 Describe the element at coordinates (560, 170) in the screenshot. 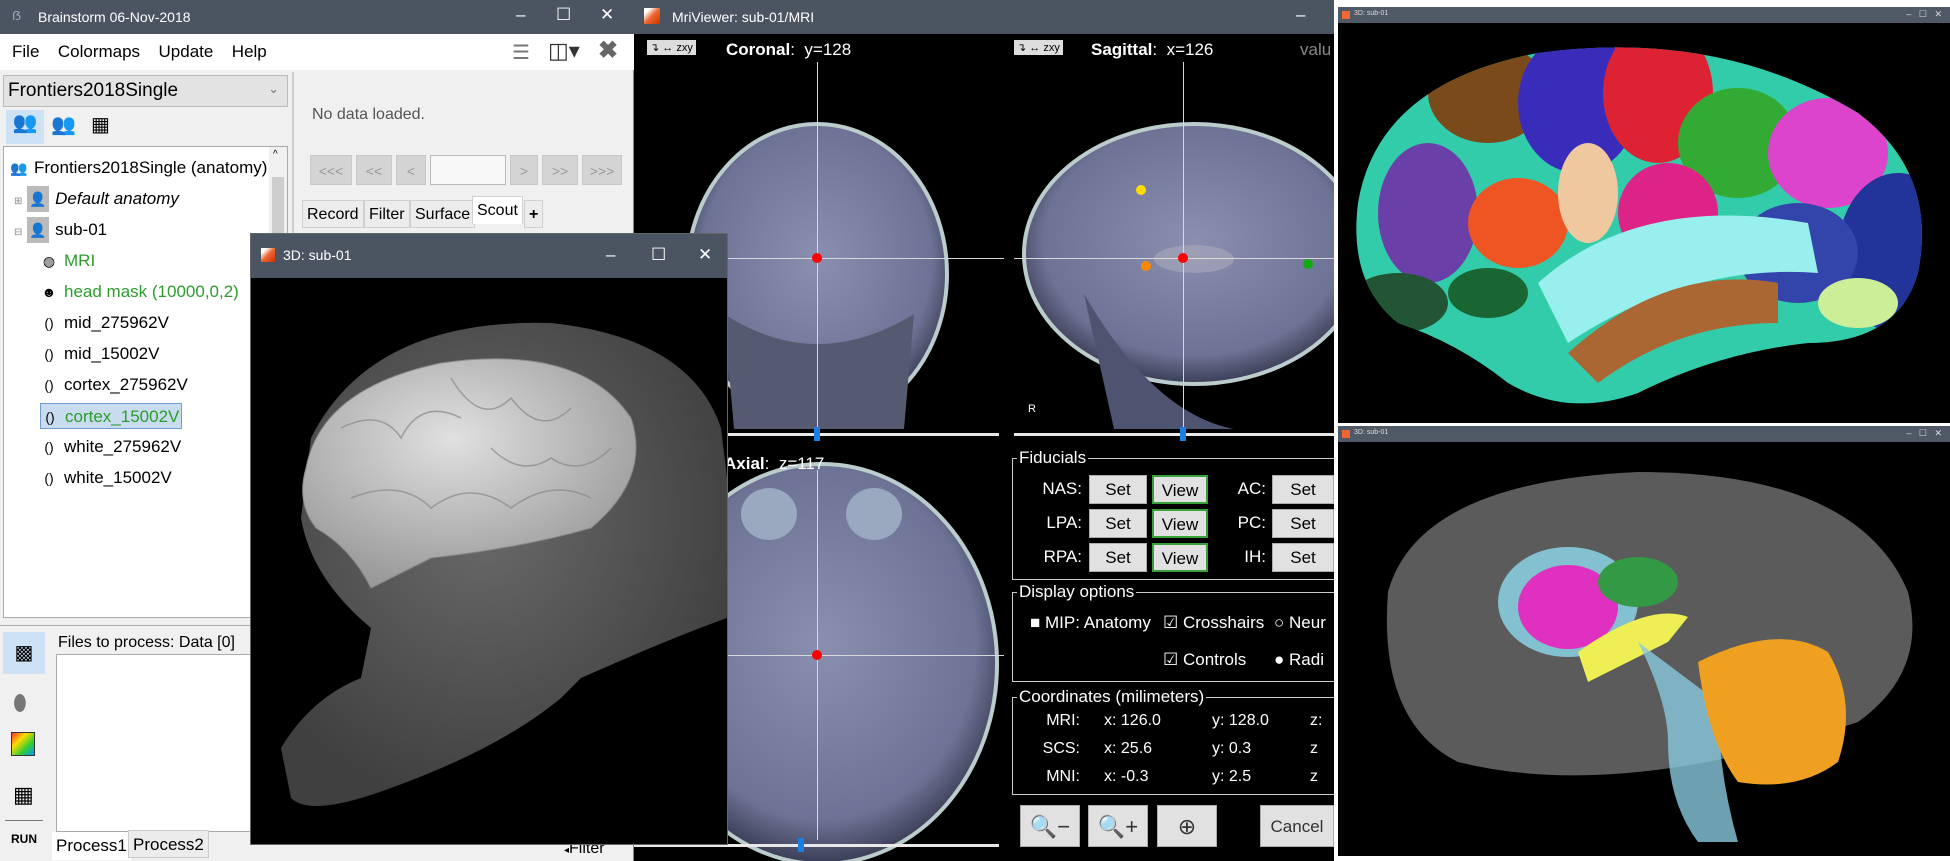

I see `nav-button-next-page: >>` at that location.